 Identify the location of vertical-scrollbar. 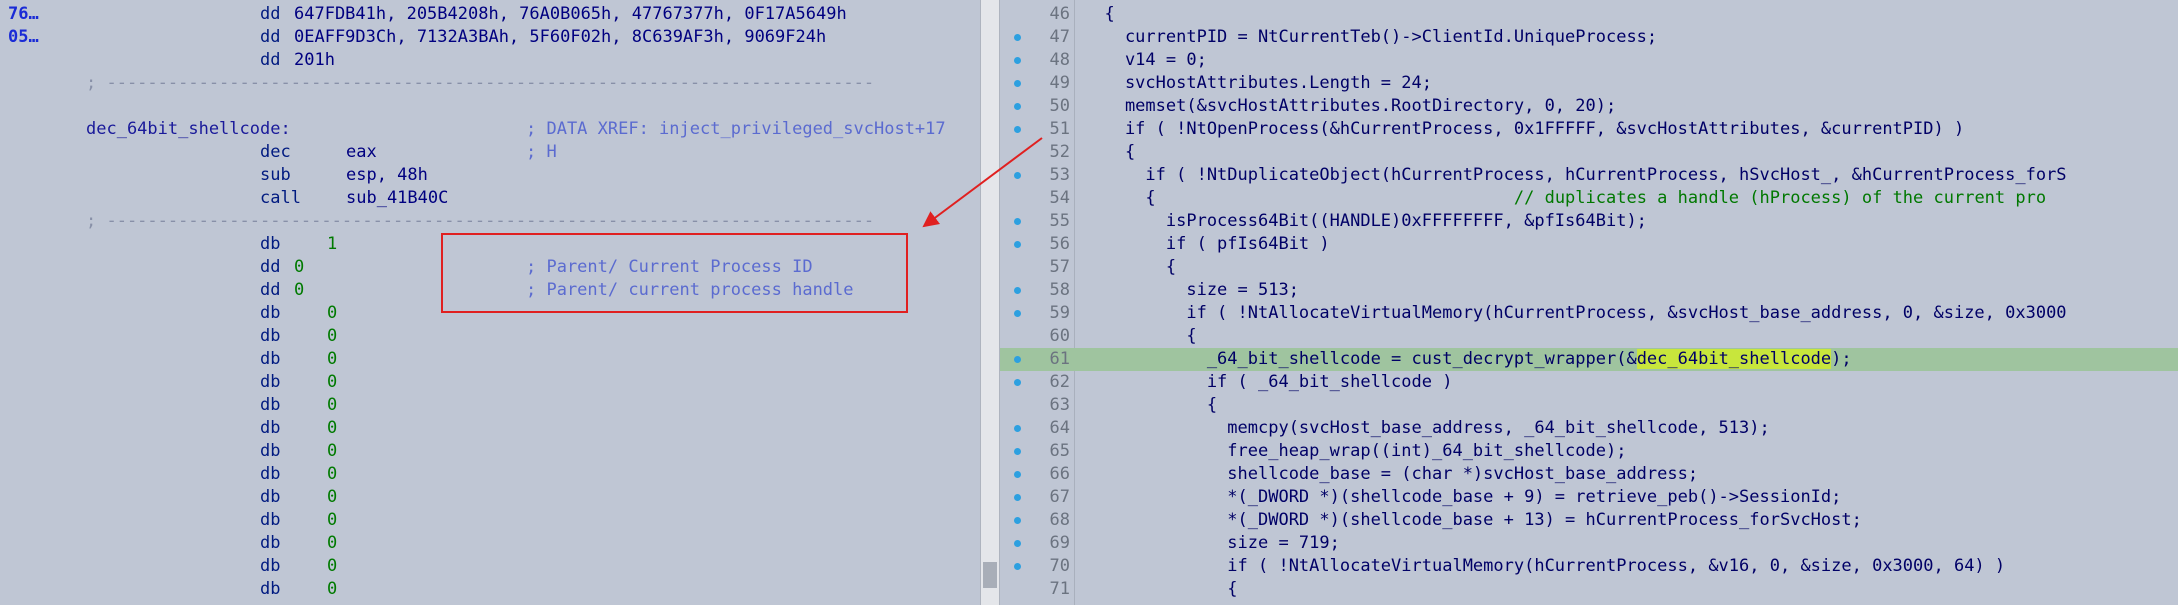
(990, 302).